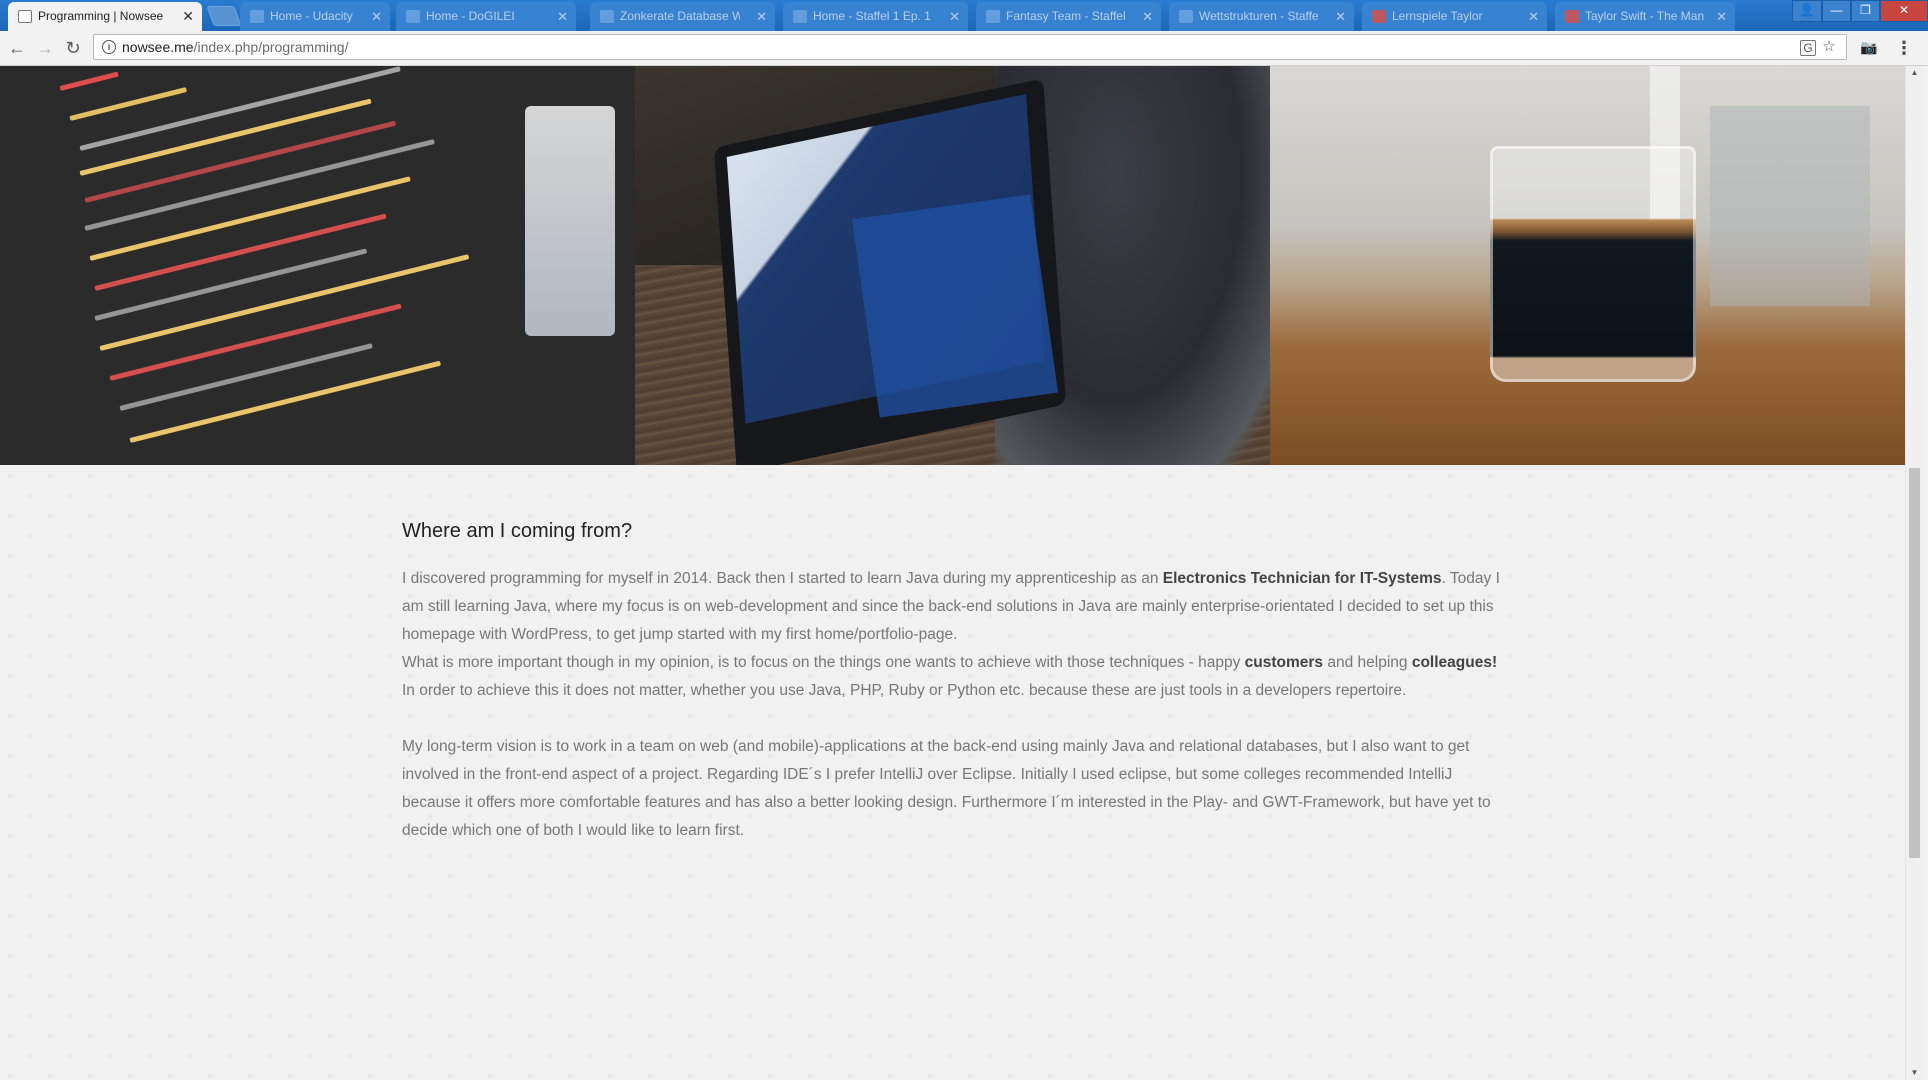 This screenshot has width=1928, height=1080. What do you see at coordinates (1593, 264) in the screenshot?
I see `espresso-glass` at bounding box center [1593, 264].